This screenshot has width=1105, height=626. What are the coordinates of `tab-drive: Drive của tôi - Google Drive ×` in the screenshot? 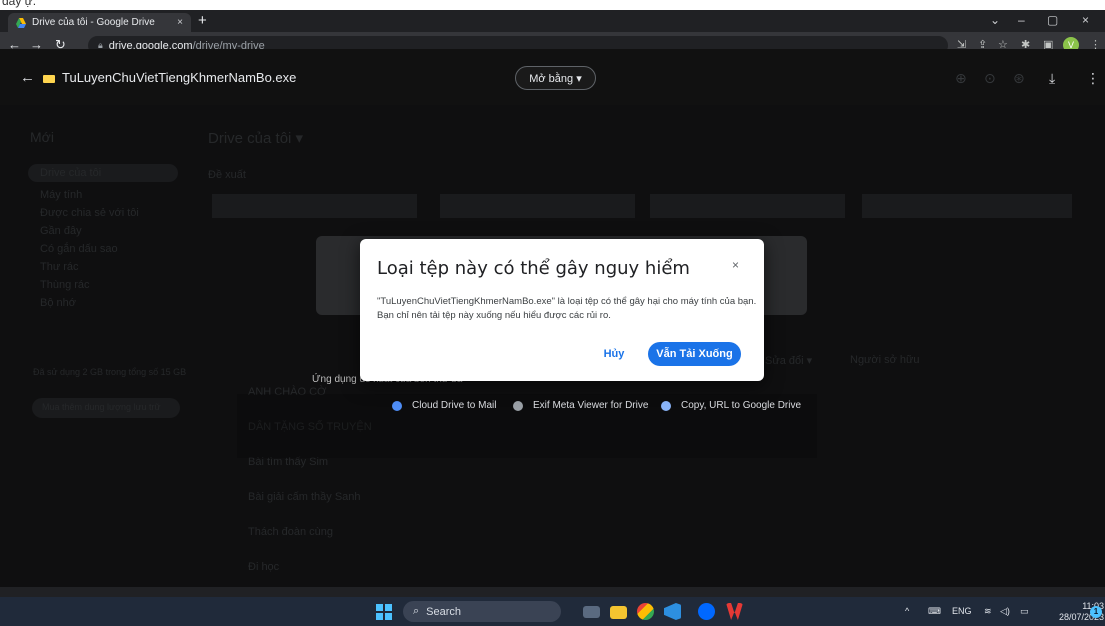 It's located at (99, 22).